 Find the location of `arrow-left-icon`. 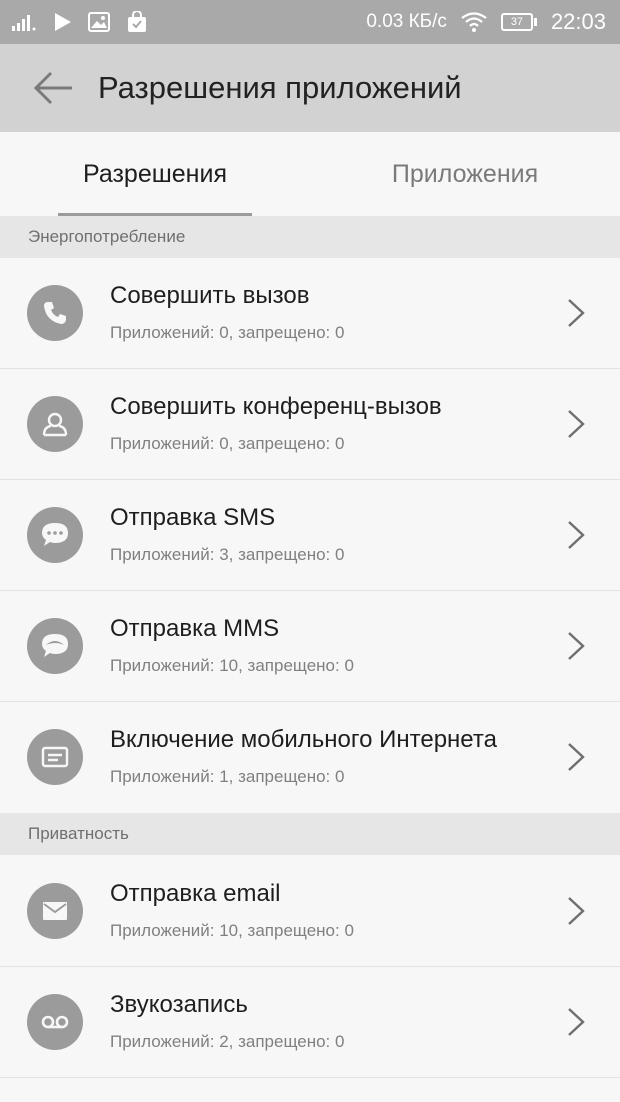

arrow-left-icon is located at coordinates (53, 88).